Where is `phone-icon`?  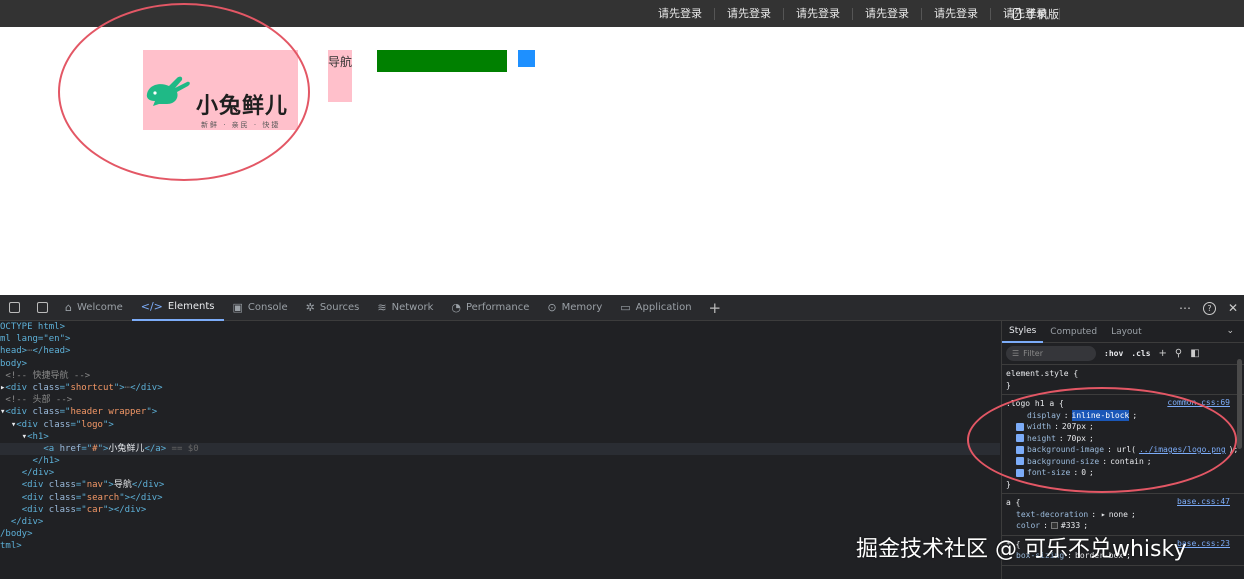 phone-icon is located at coordinates (1017, 13).